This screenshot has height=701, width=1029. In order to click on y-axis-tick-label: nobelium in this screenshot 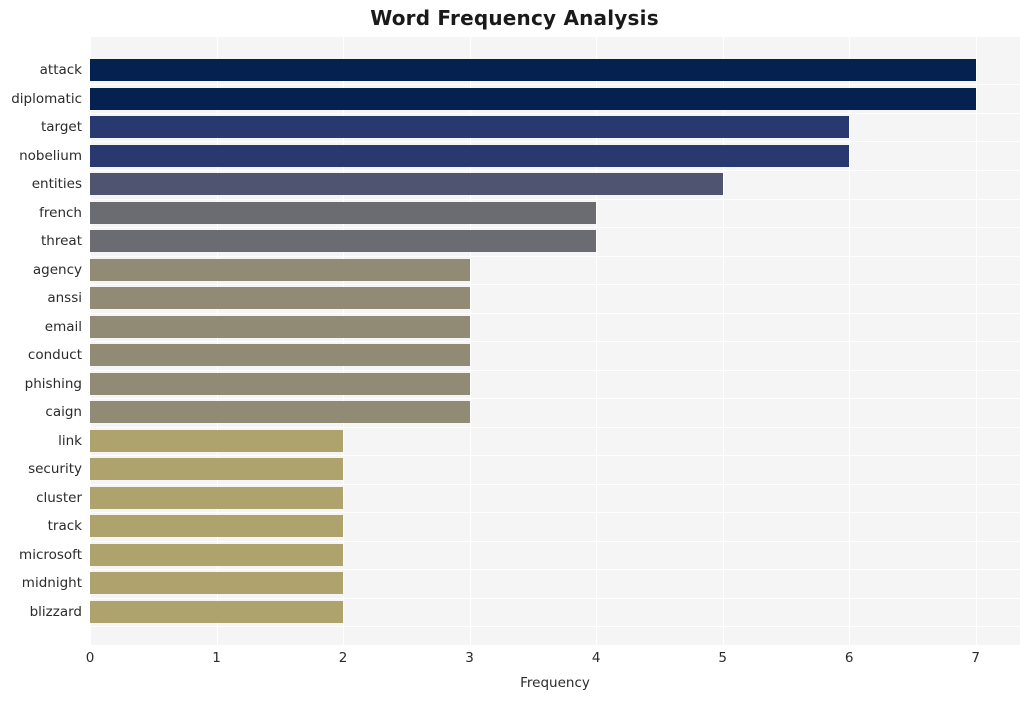, I will do `click(50, 155)`.